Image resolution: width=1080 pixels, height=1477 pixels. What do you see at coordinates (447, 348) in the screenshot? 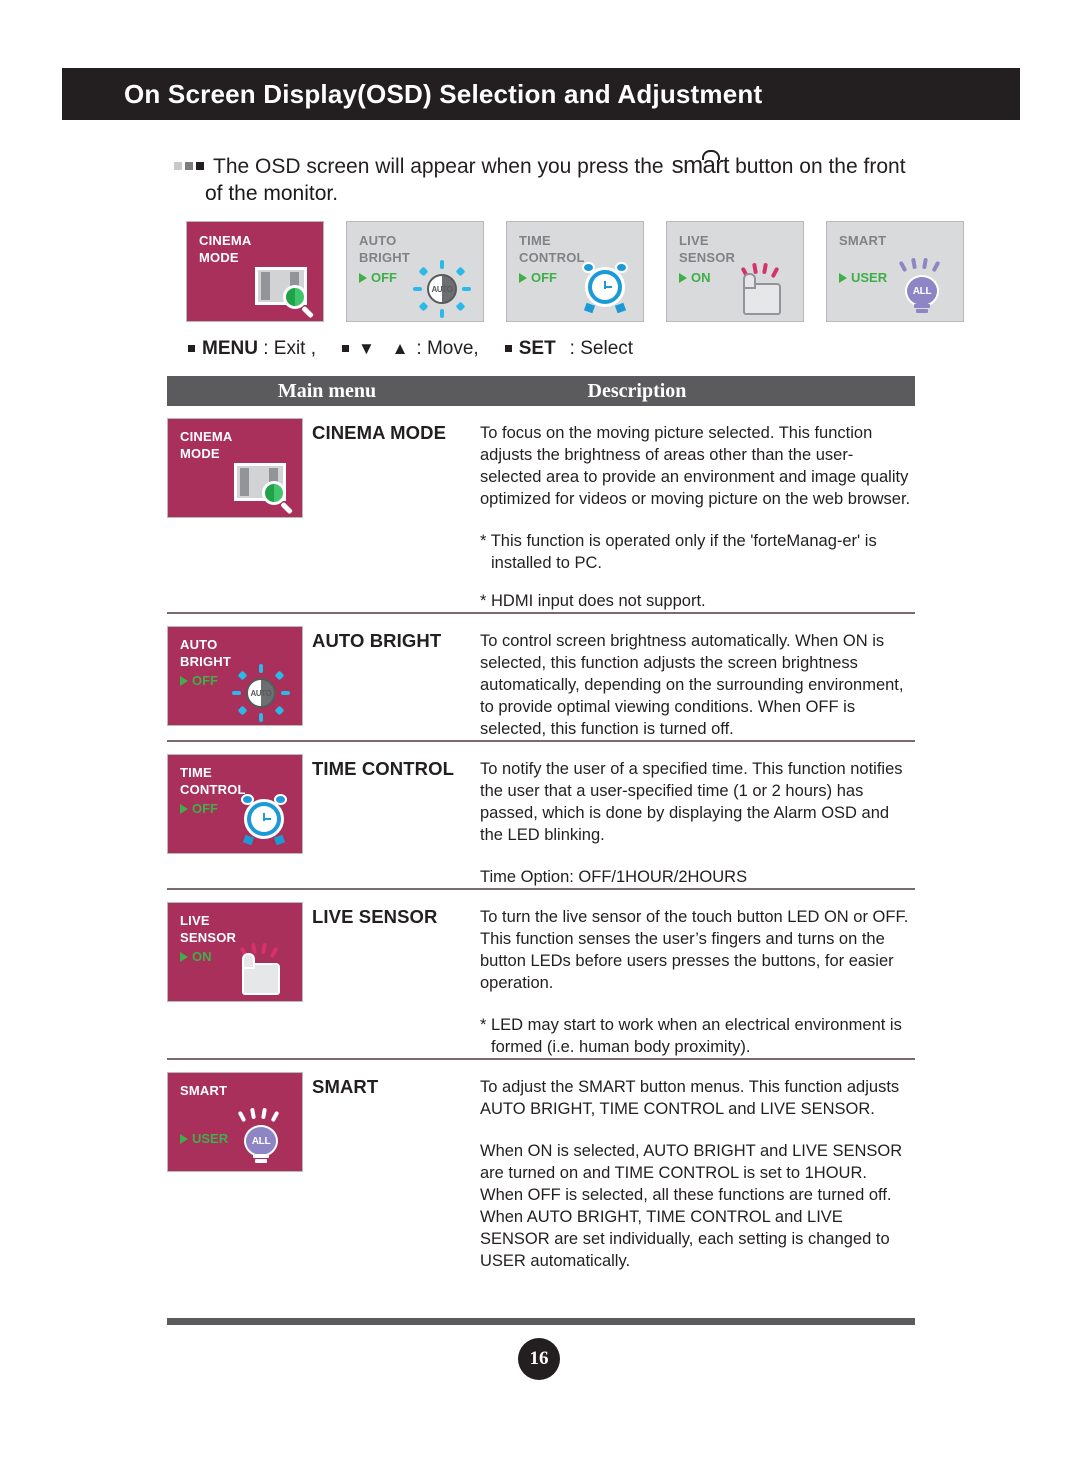
I see `move-key-action: : Move,` at bounding box center [447, 348].